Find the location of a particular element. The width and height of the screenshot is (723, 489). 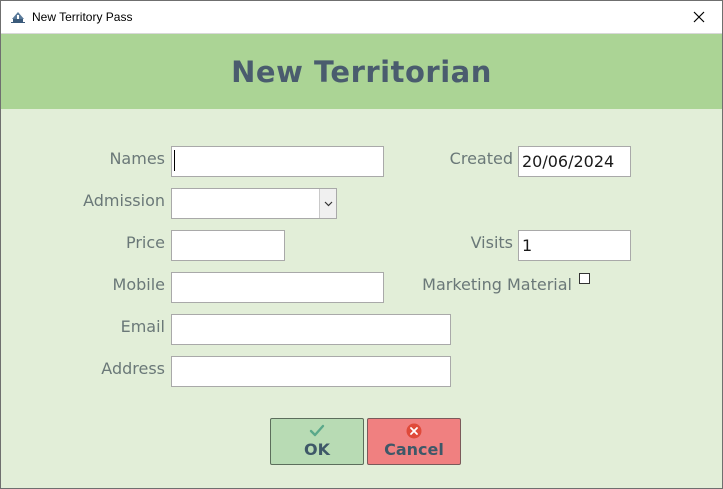

ok-button-label: OK is located at coordinates (317, 449).